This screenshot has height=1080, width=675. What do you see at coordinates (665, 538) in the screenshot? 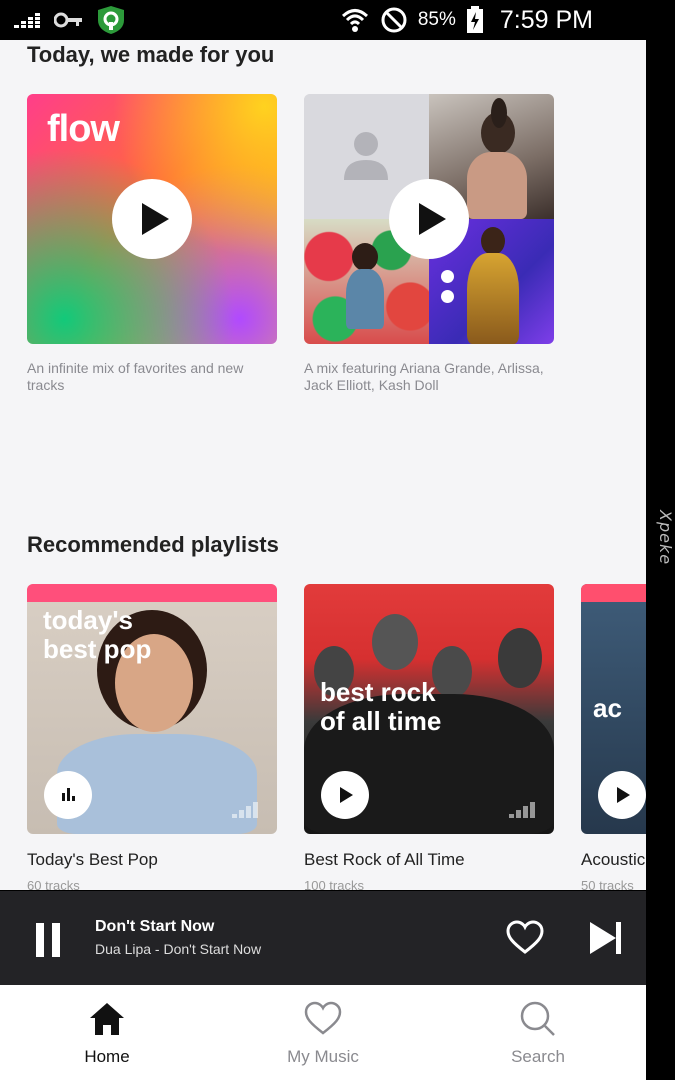
I see `watermark: Xpeke` at bounding box center [665, 538].